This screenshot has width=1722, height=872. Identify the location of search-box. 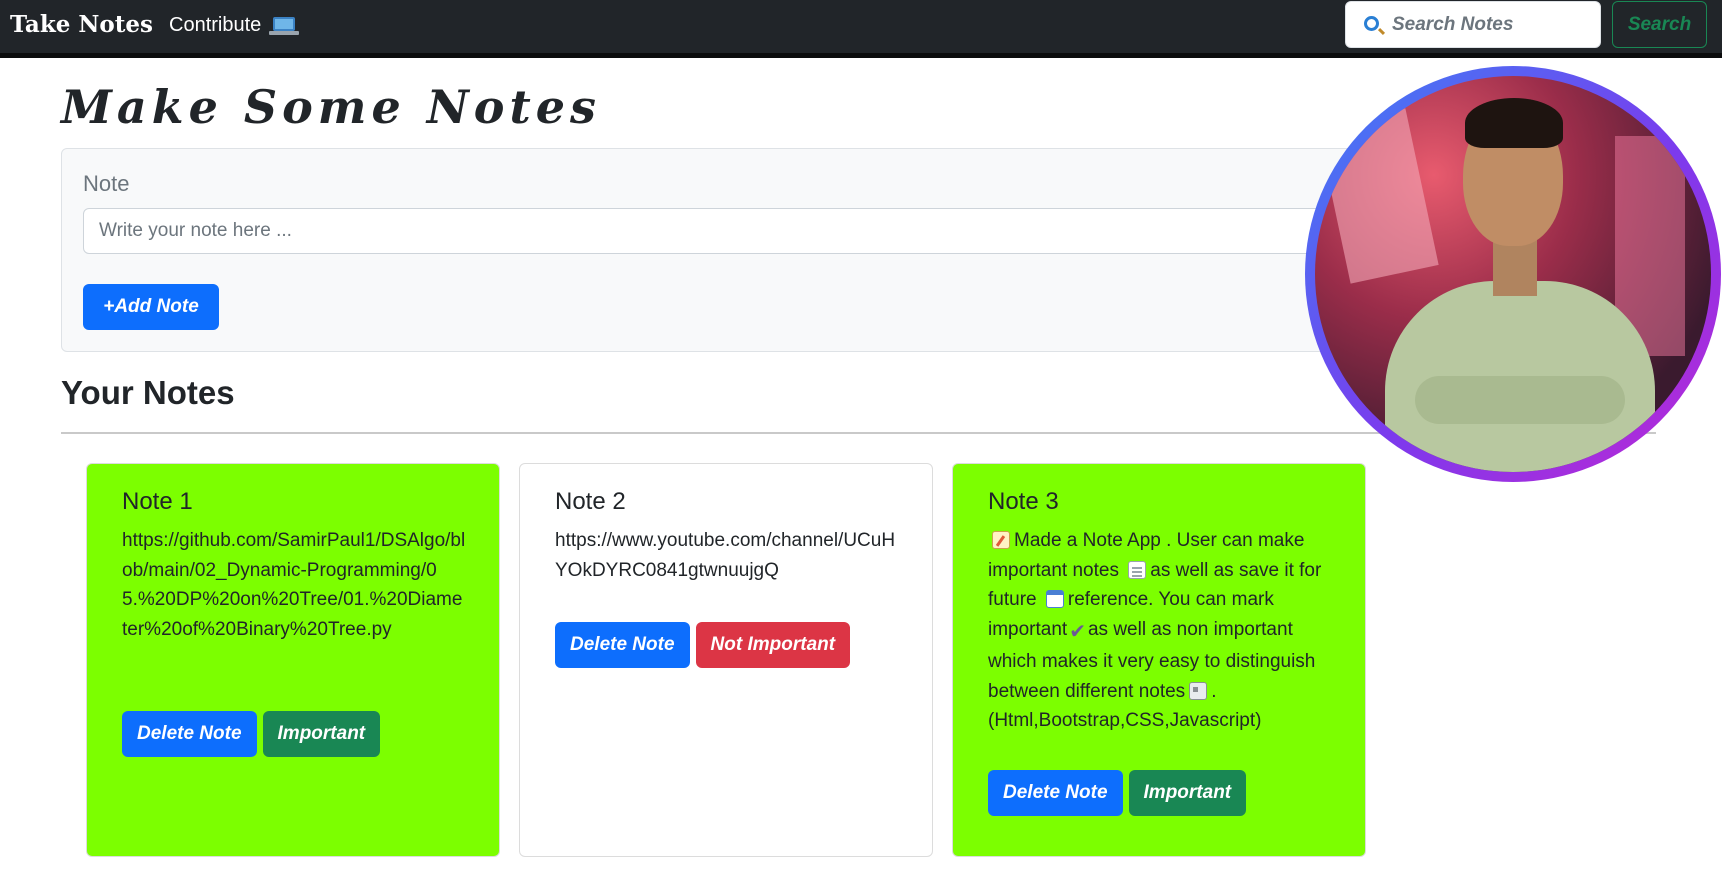
(1473, 24).